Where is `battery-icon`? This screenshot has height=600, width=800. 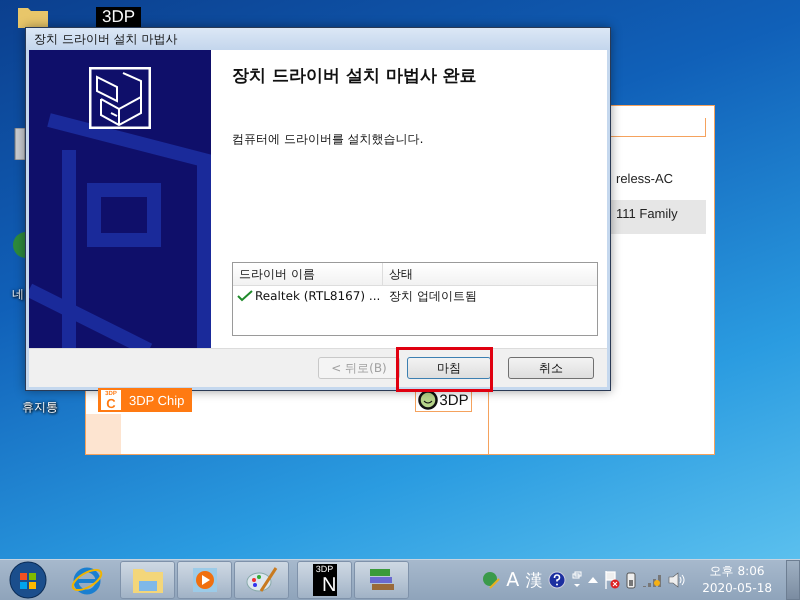 battery-icon is located at coordinates (631, 580).